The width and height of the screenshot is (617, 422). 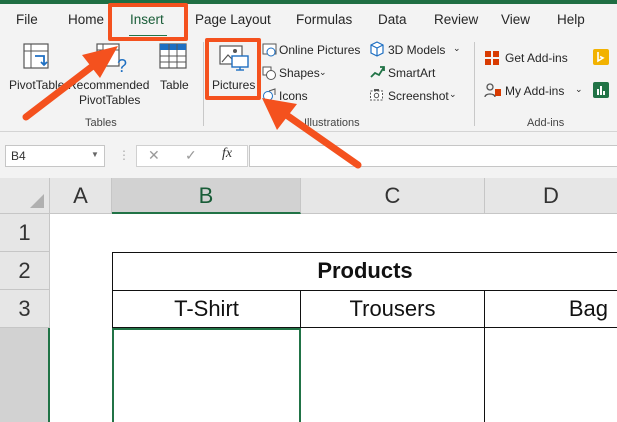 I want to click on table-title-products: Products, so click(x=365, y=271).